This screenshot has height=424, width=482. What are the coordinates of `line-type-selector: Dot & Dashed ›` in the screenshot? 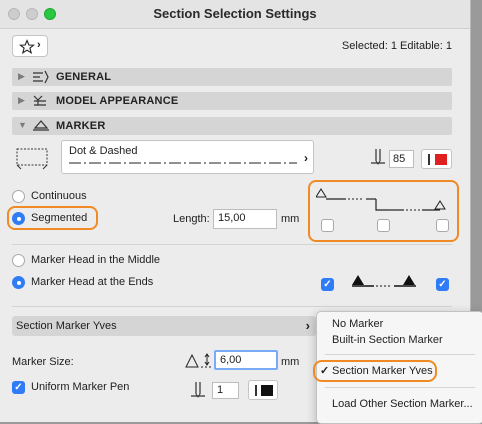 It's located at (187, 157).